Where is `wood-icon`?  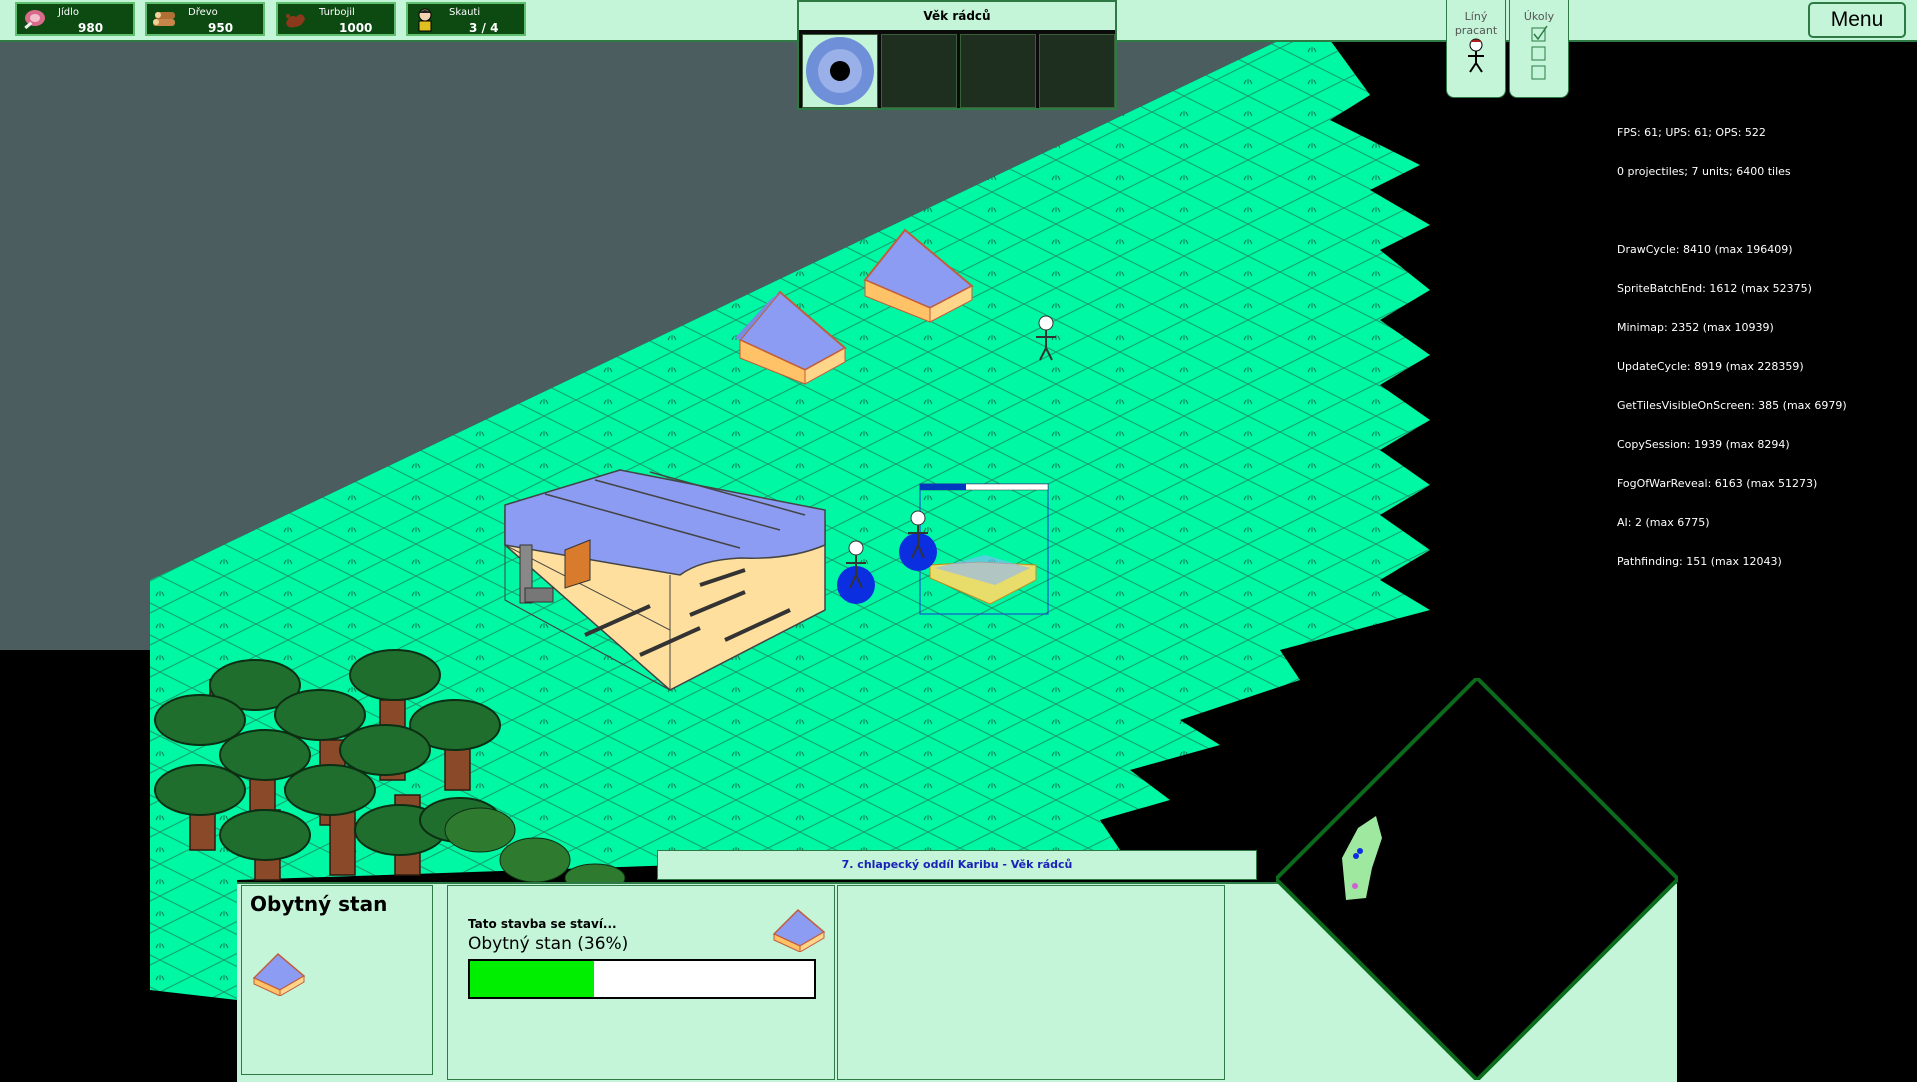 wood-icon is located at coordinates (164, 19).